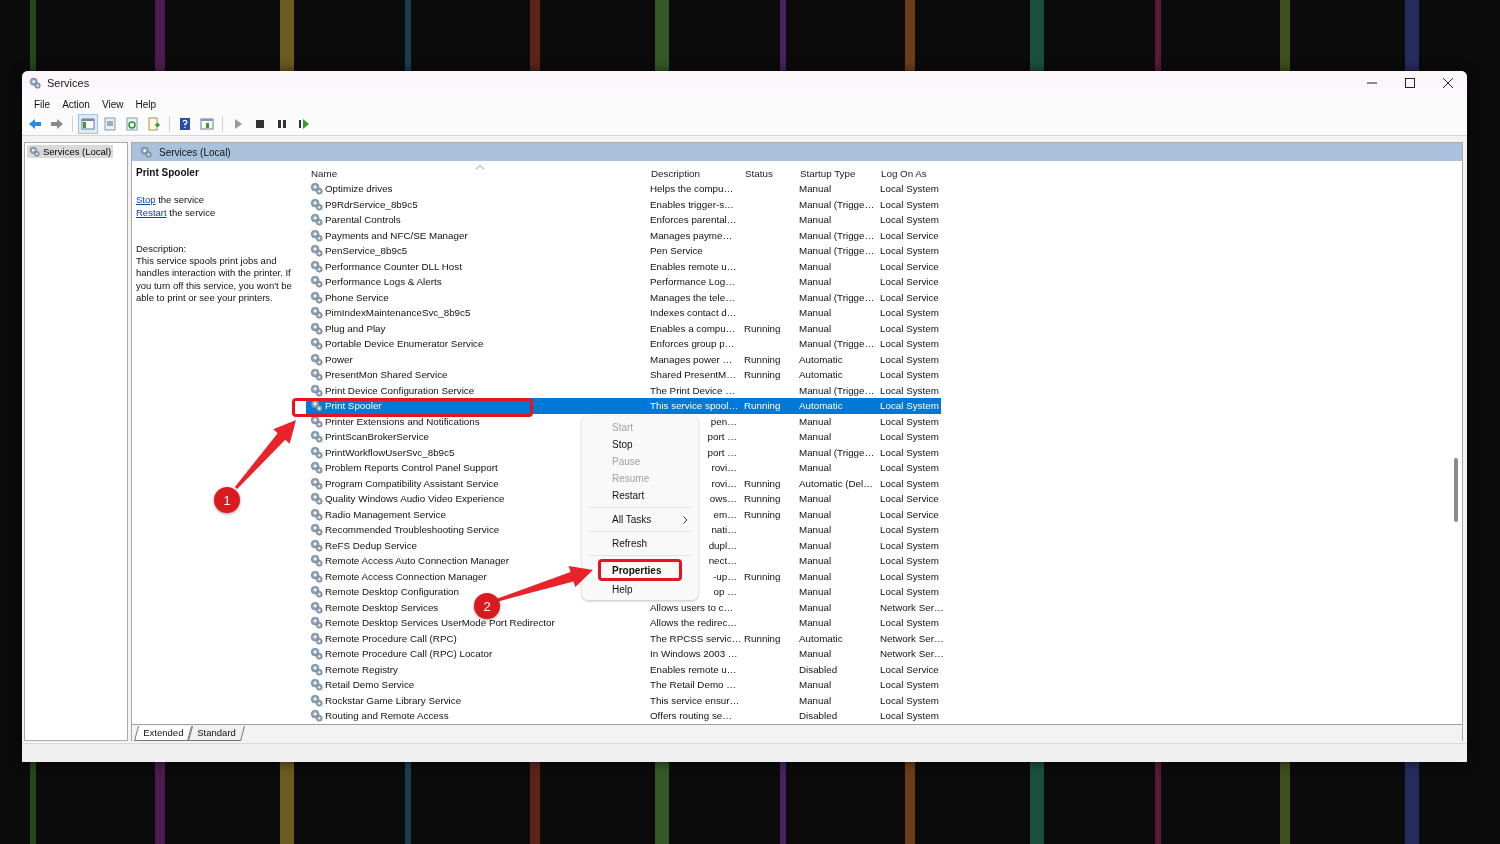 This screenshot has width=1500, height=844. What do you see at coordinates (640, 444) in the screenshot?
I see `context-menu-item: Stop` at bounding box center [640, 444].